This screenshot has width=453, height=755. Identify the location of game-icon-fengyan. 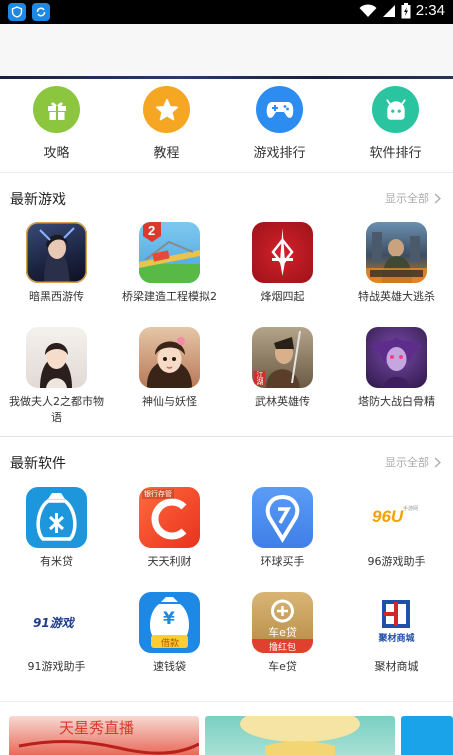
(282, 252).